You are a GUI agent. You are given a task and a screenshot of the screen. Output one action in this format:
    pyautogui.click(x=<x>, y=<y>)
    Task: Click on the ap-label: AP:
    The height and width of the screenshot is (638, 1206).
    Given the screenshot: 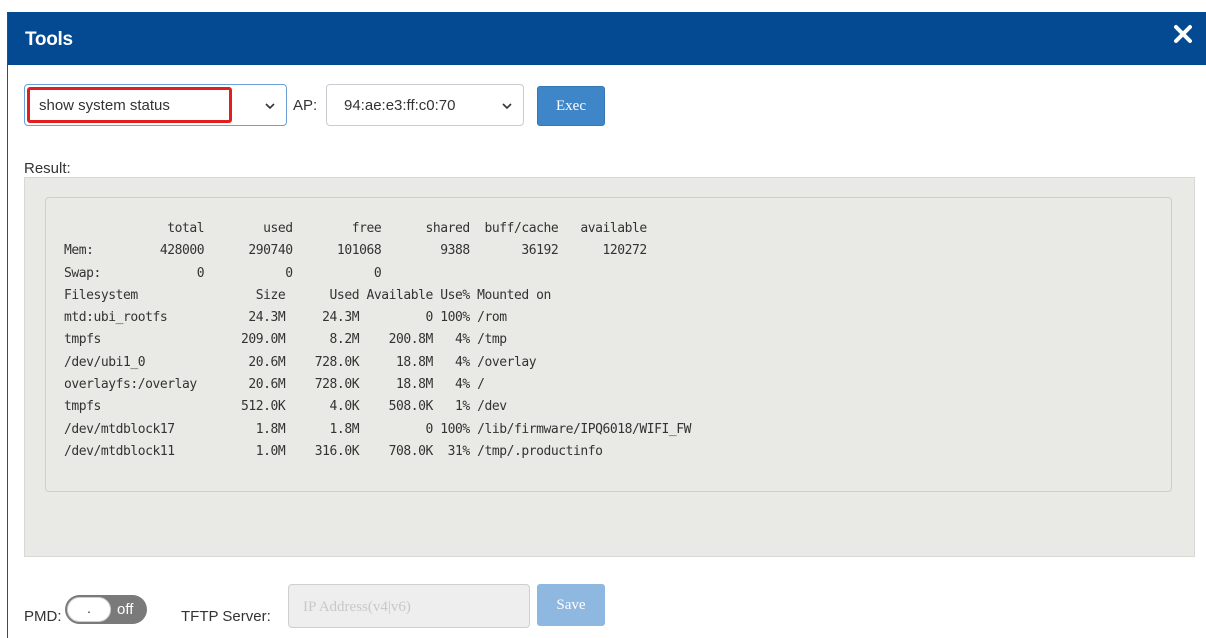 What is the action you would take?
    pyautogui.click(x=305, y=105)
    